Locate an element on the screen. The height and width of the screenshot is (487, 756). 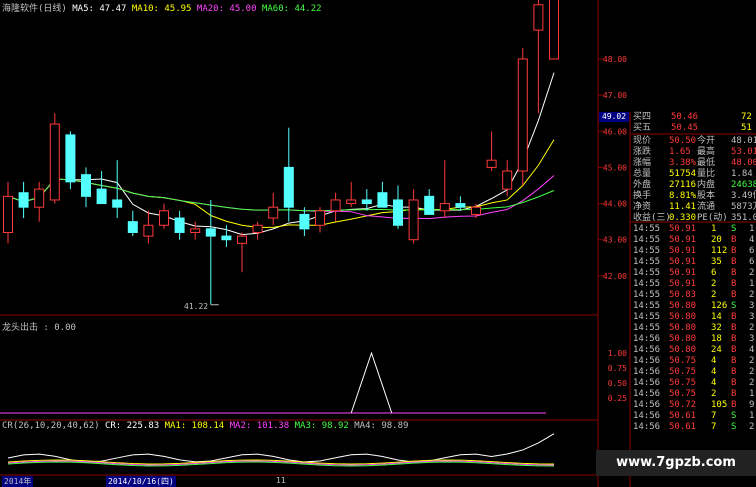
quote-label: 最低 is located at coordinates (706, 163).